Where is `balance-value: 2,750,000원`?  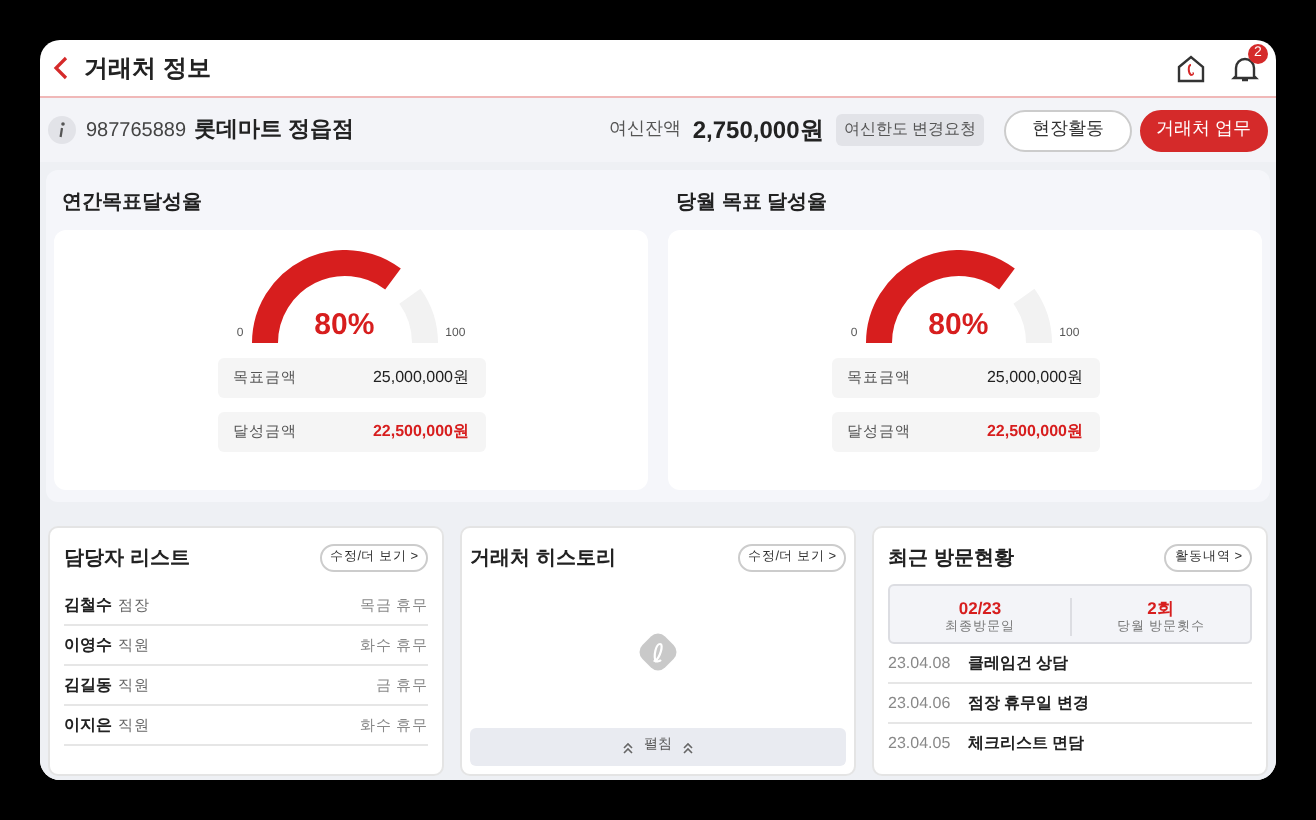 balance-value: 2,750,000원 is located at coordinates (758, 131).